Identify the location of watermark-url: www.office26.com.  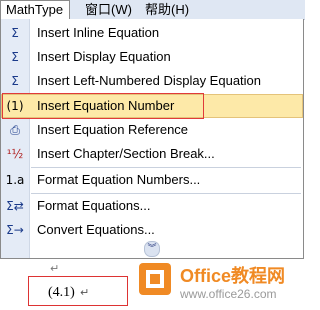
(228, 294).